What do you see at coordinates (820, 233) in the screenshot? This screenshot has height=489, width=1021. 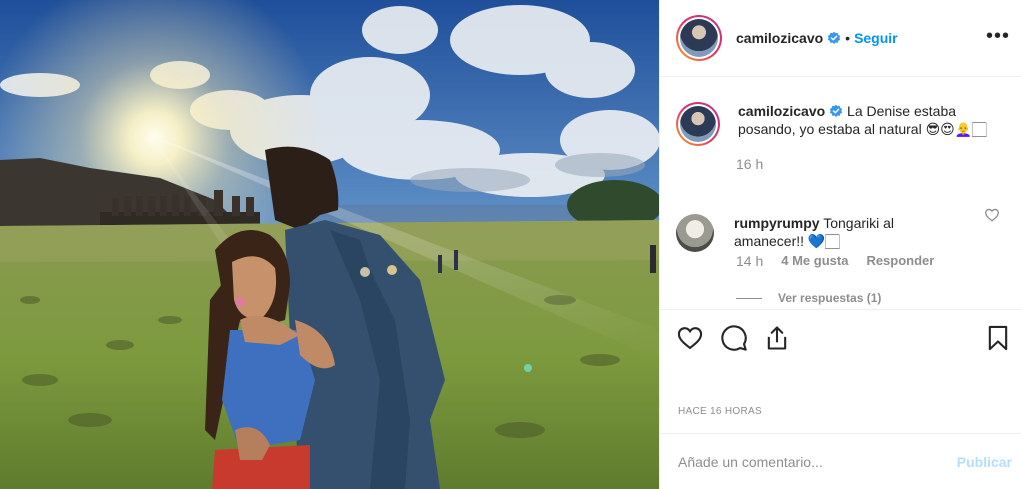 I see `comment-item: rumpyrumpy Tongariki al amanecer!! 💙🏻` at bounding box center [820, 233].